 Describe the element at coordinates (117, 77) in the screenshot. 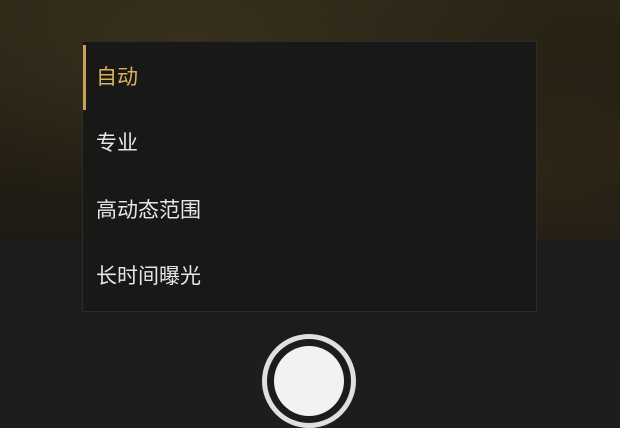

I see `mode-item-label: 自动` at that location.